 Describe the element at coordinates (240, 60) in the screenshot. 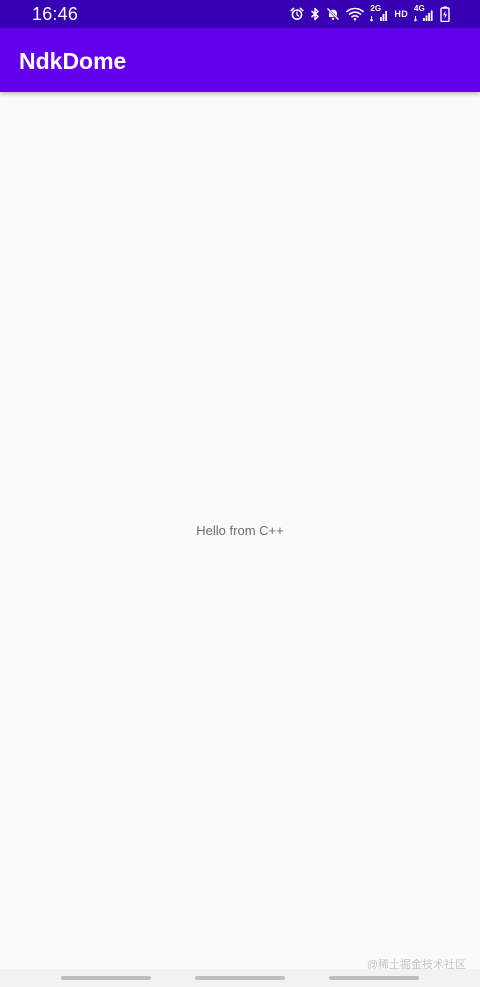

I see `app-bar: NdkDome` at that location.